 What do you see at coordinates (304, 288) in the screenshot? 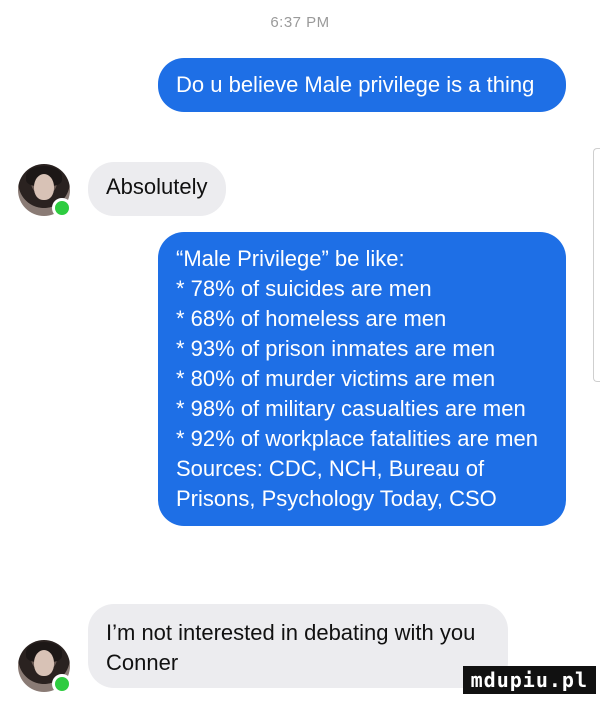
I see `stat-line: * 78% of suicides are men` at bounding box center [304, 288].